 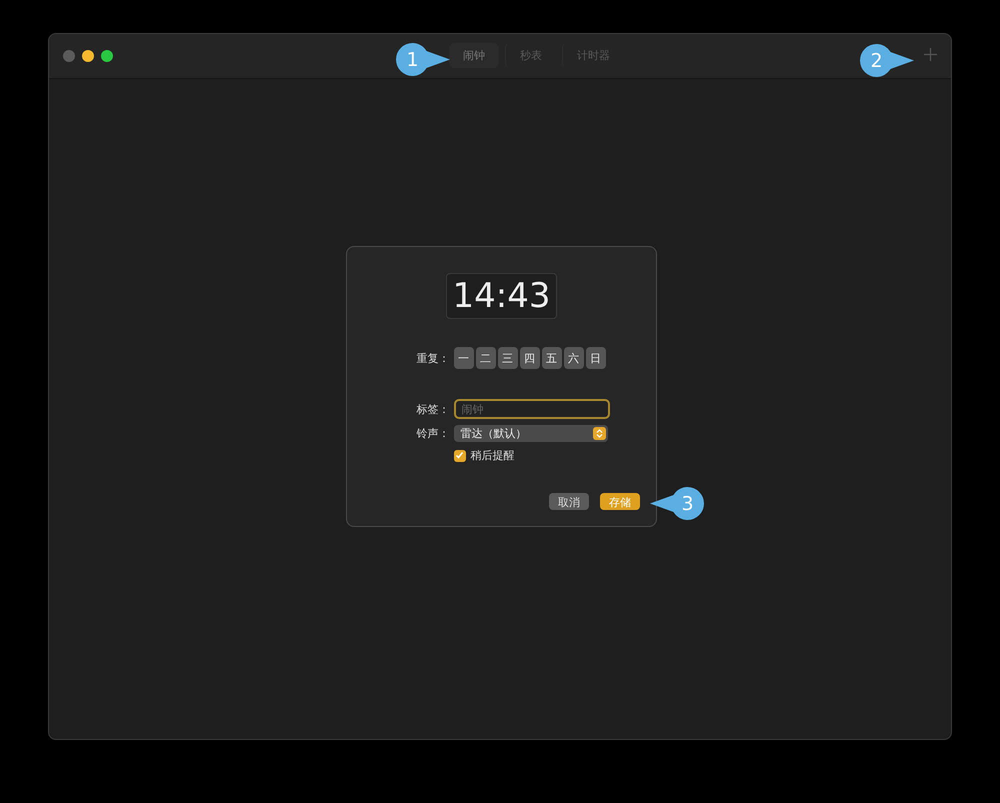 I want to click on stepper-icon, so click(x=599, y=433).